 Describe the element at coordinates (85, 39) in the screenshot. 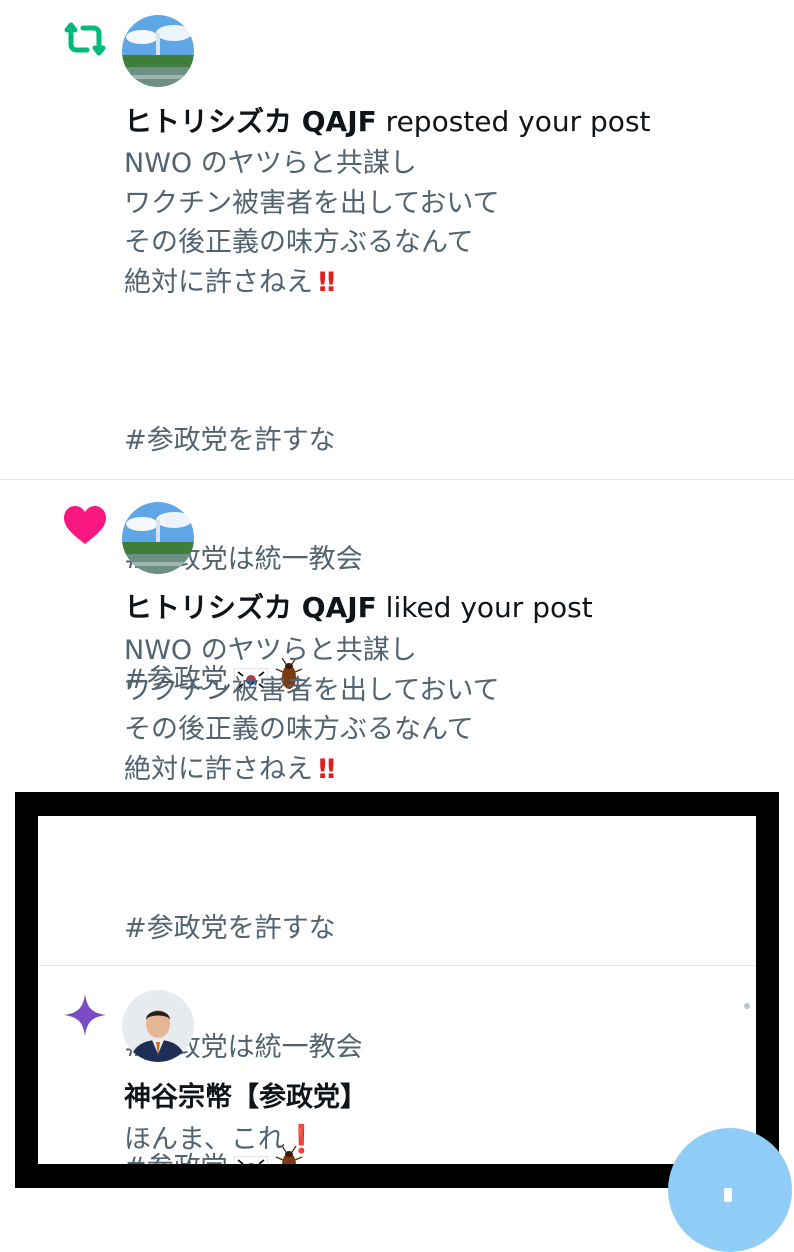

I see `repost-icon` at that location.